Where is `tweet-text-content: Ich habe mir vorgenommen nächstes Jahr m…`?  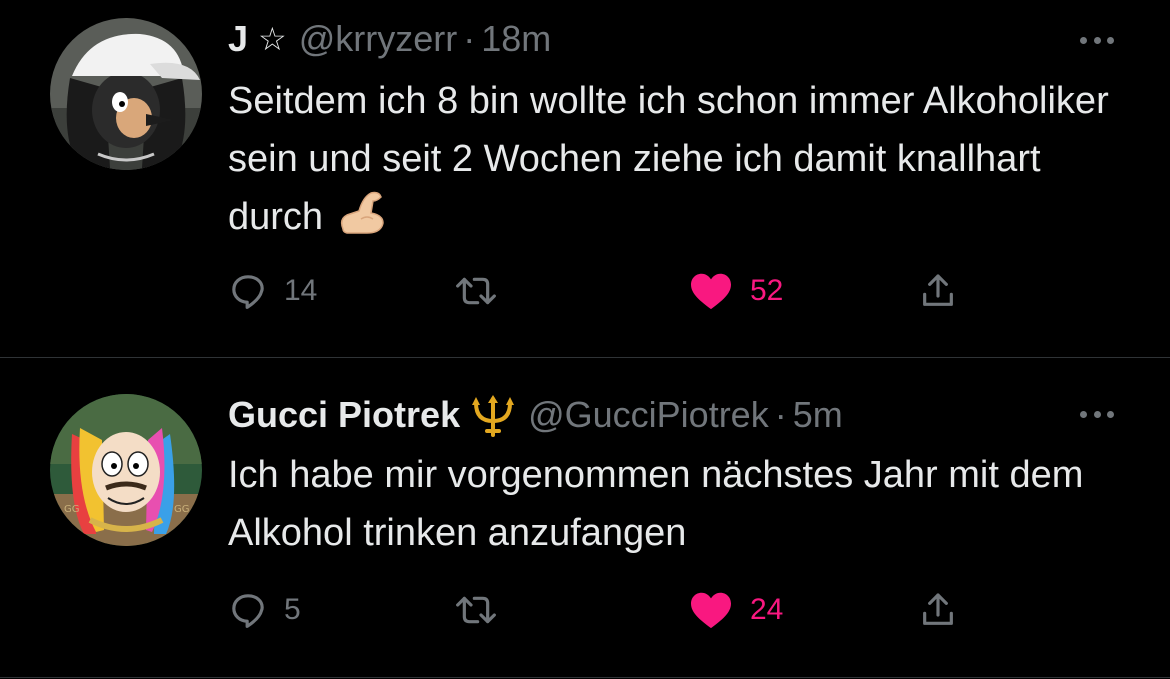 tweet-text-content: Ich habe mir vorgenommen nächstes Jahr m… is located at coordinates (656, 504).